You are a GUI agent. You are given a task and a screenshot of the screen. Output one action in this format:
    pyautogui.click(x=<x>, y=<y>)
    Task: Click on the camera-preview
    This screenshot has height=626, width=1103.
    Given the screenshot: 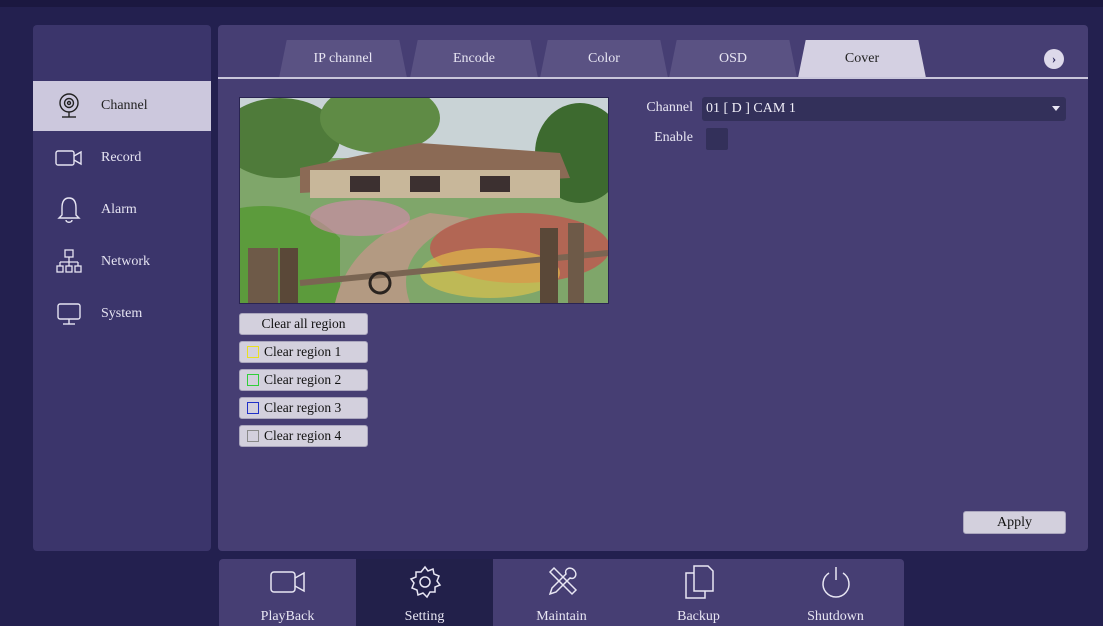 What is the action you would take?
    pyautogui.click(x=424, y=200)
    